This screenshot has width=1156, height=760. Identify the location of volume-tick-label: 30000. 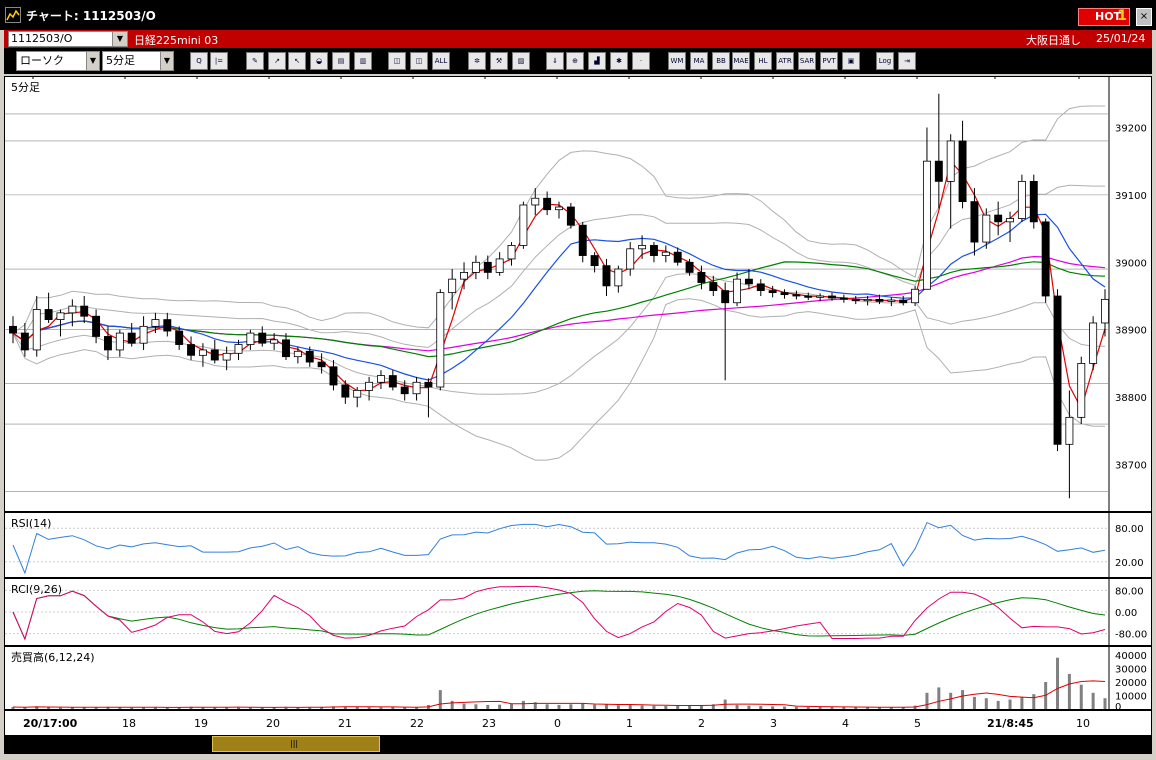
(1131, 670).